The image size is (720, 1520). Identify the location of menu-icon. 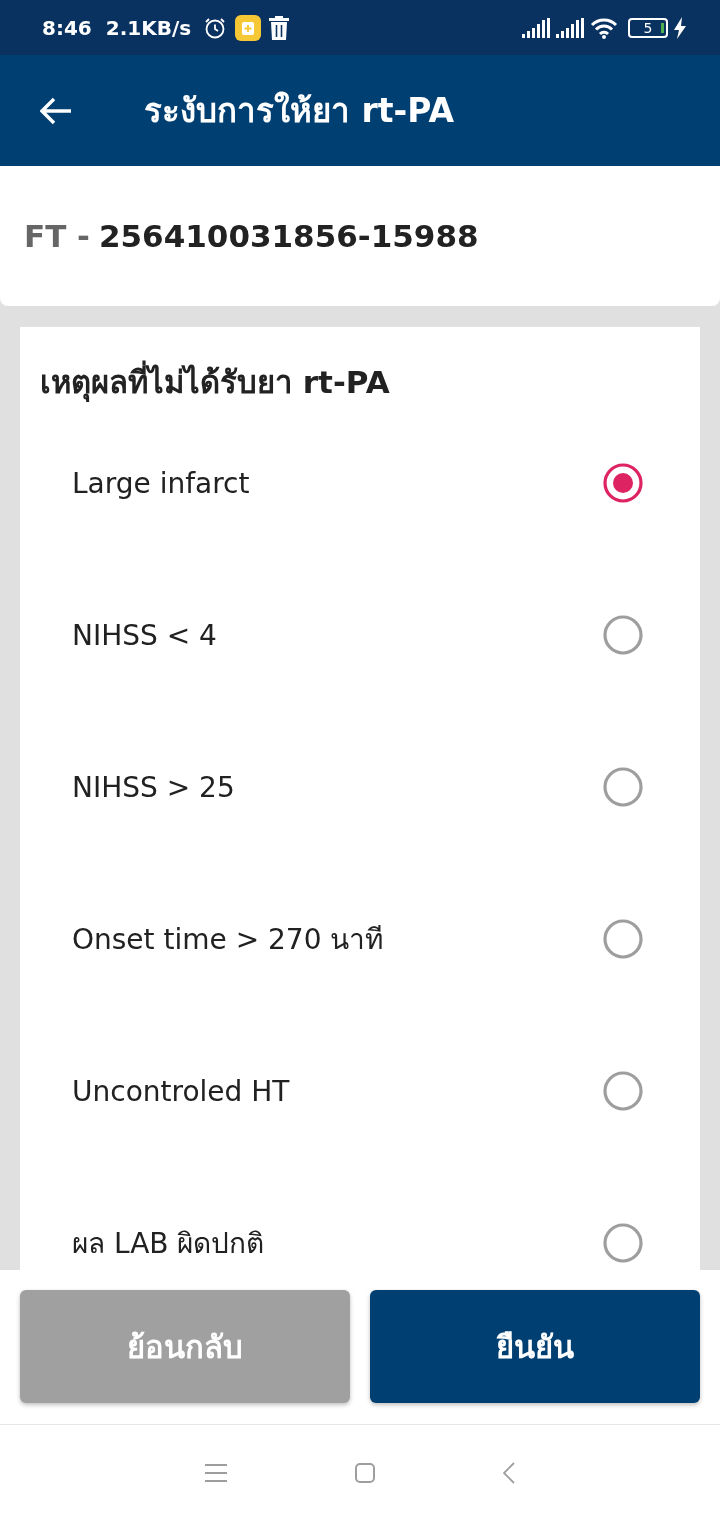
(216, 1472).